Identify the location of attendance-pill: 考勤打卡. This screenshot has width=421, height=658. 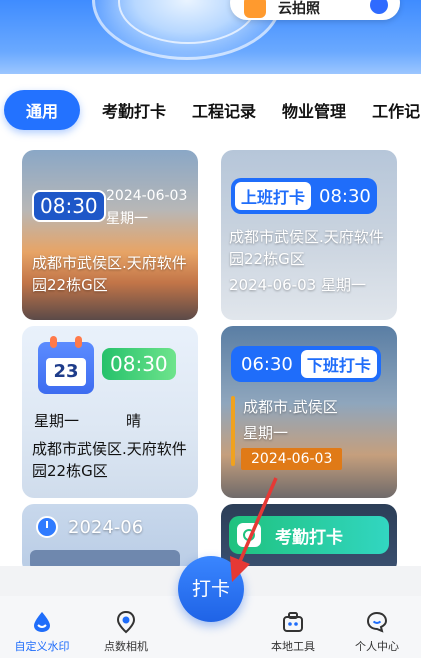
(309, 535).